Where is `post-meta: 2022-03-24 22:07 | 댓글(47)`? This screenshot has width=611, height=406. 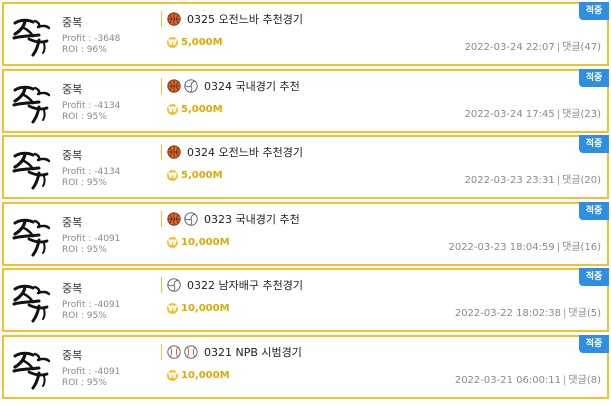
post-meta: 2022-03-24 22:07 | 댓글(47) is located at coordinates (533, 45).